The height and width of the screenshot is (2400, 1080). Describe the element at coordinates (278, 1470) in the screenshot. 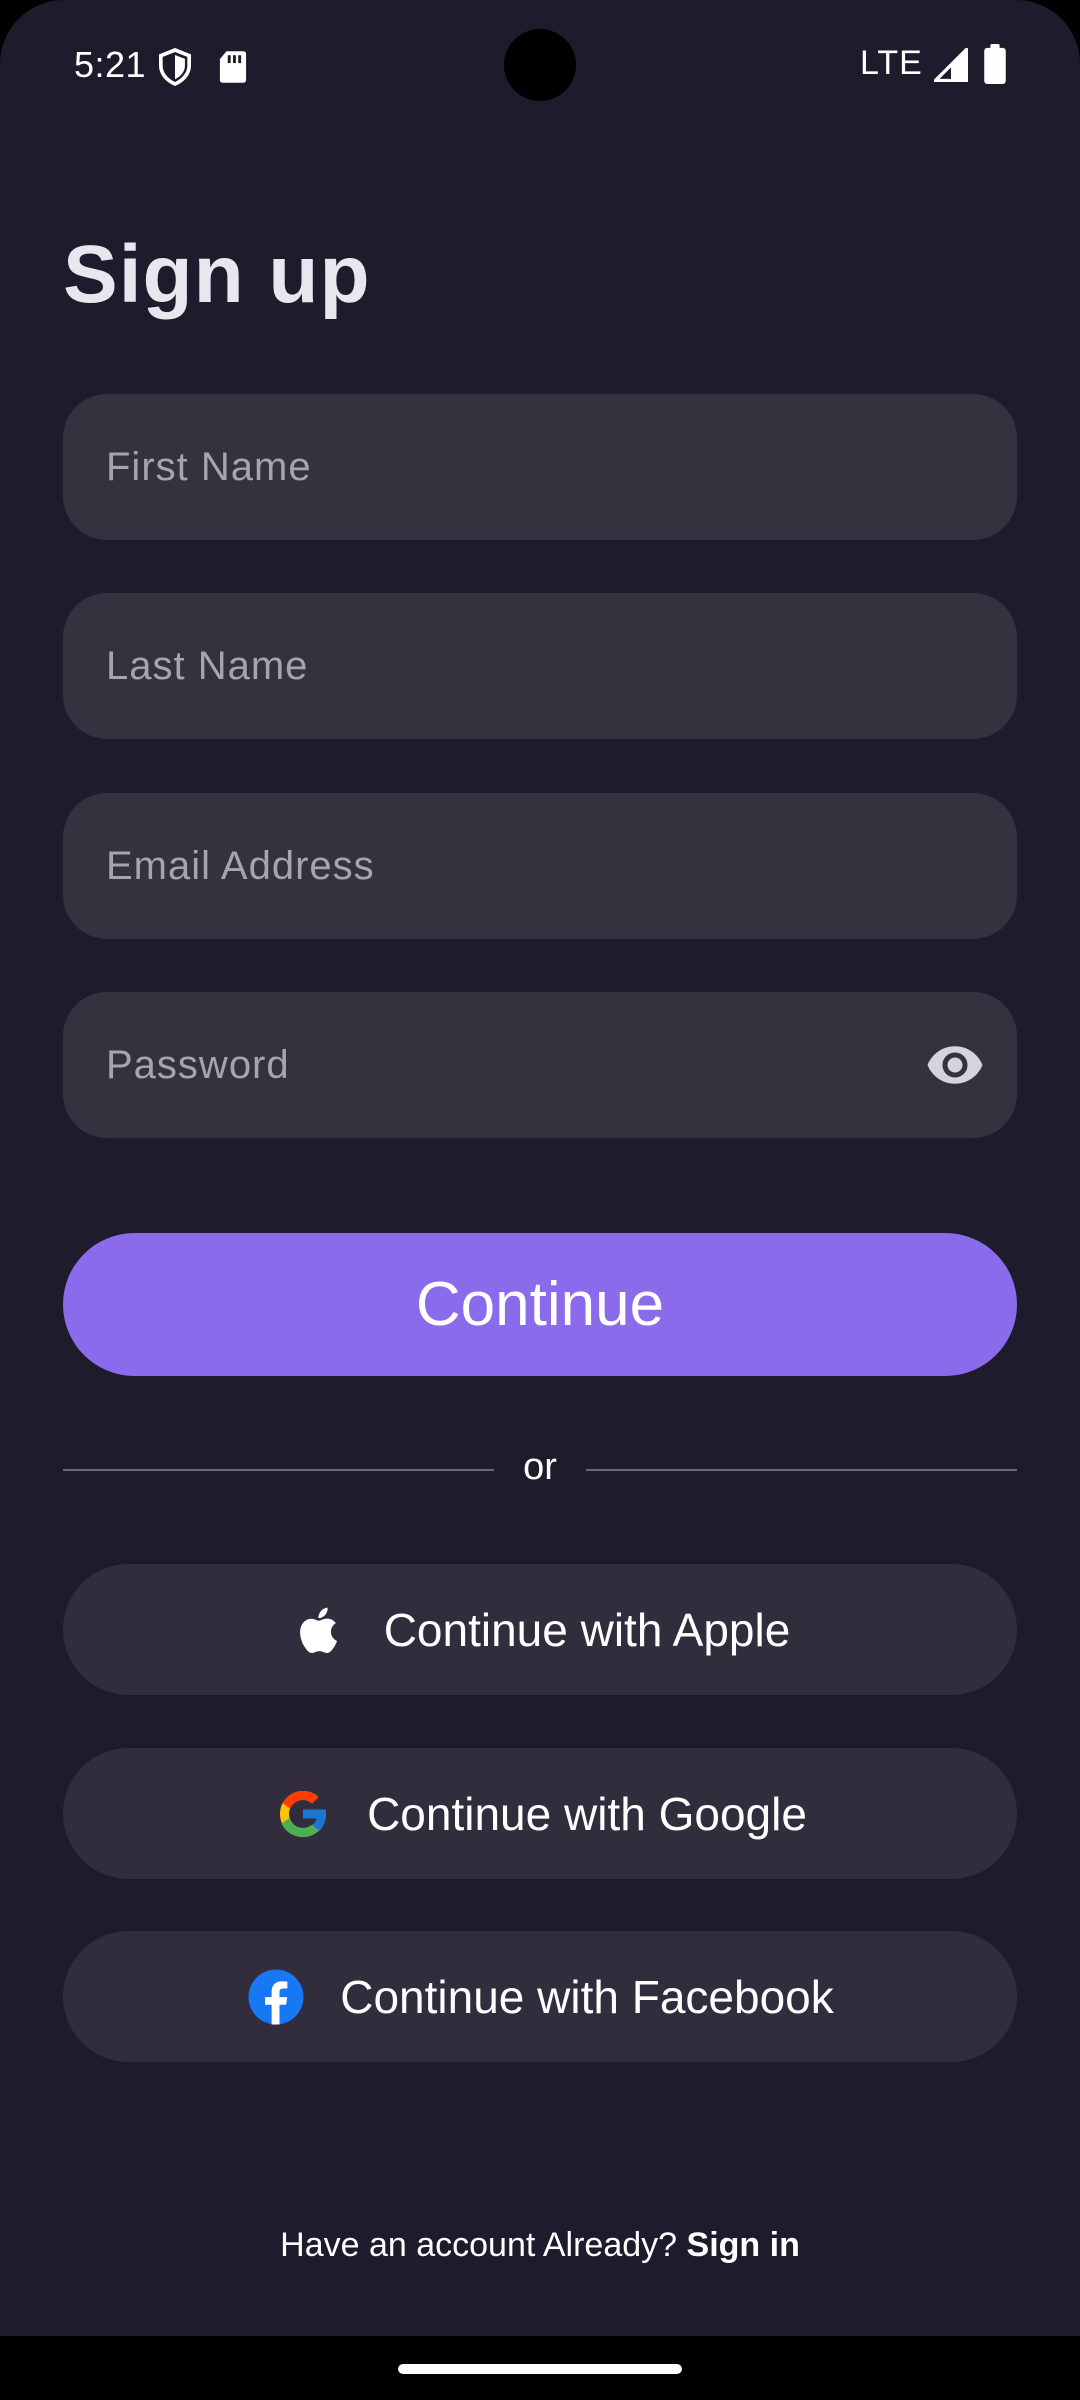

I see `divider-line-left` at that location.